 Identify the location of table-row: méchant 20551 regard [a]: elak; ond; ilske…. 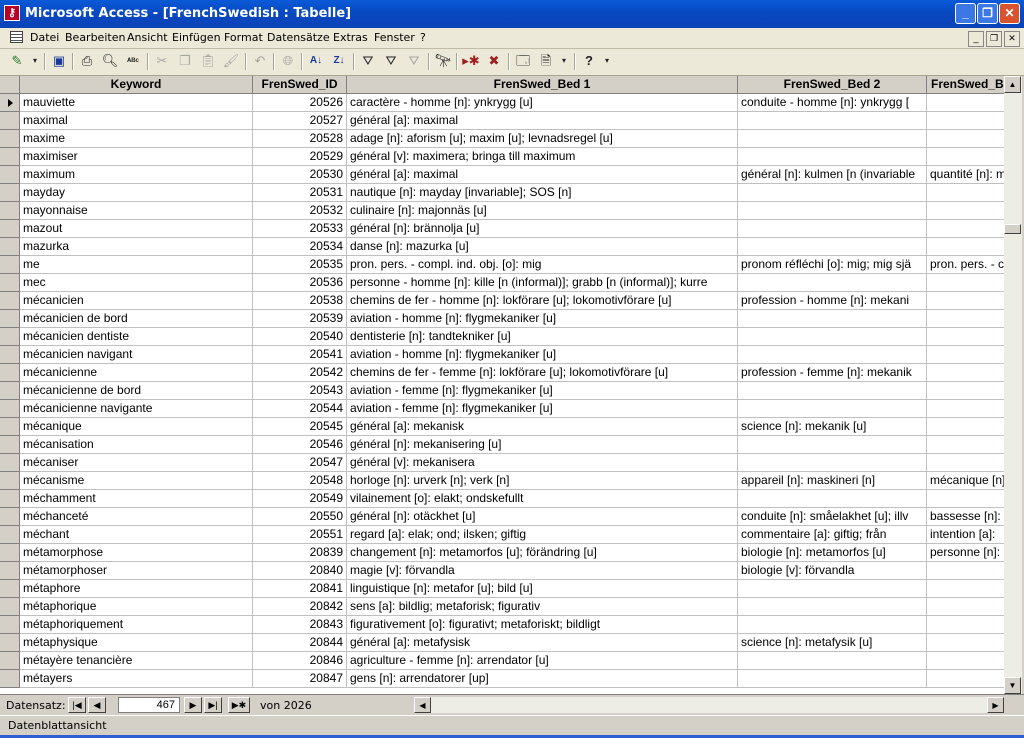
(502, 535).